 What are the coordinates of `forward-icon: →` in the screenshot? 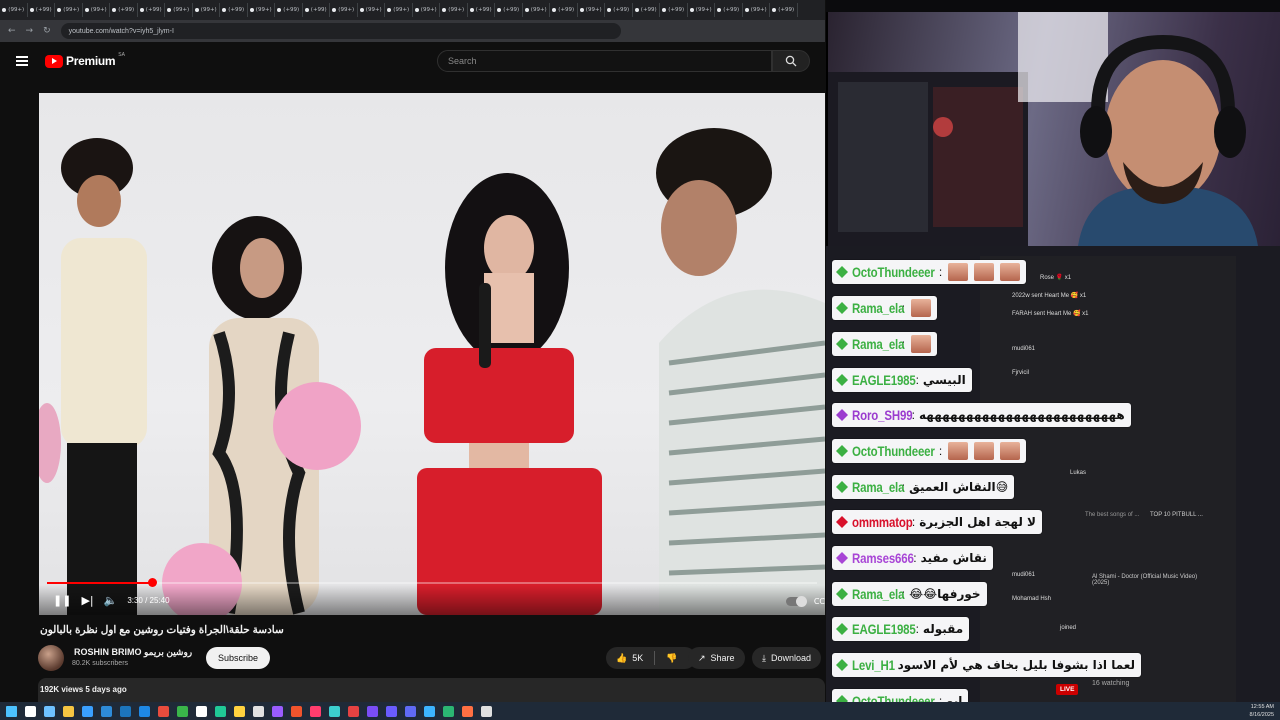 It's located at (30, 31).